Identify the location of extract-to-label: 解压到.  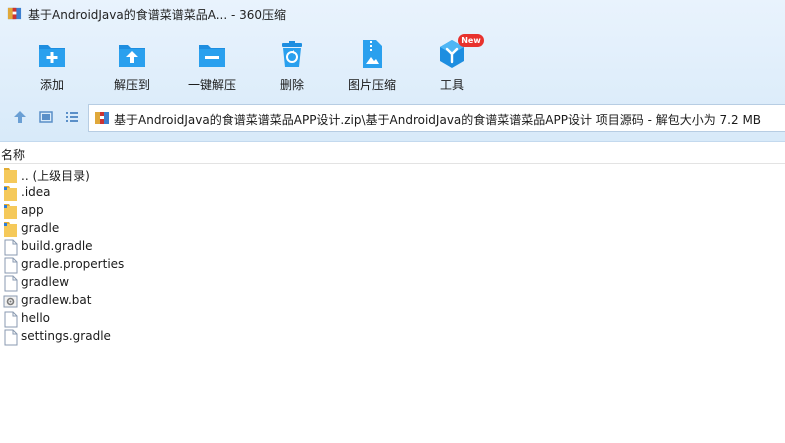
(131, 85).